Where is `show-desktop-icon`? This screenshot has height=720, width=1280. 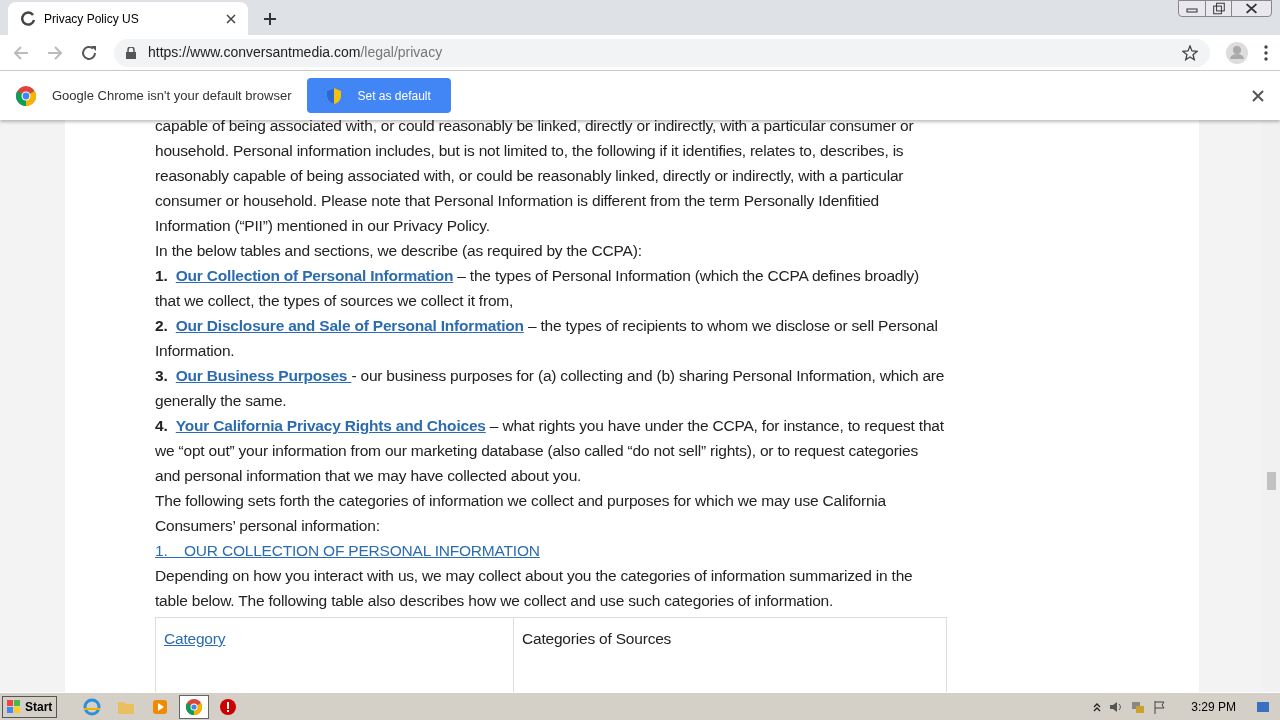 show-desktop-icon is located at coordinates (1263, 706).